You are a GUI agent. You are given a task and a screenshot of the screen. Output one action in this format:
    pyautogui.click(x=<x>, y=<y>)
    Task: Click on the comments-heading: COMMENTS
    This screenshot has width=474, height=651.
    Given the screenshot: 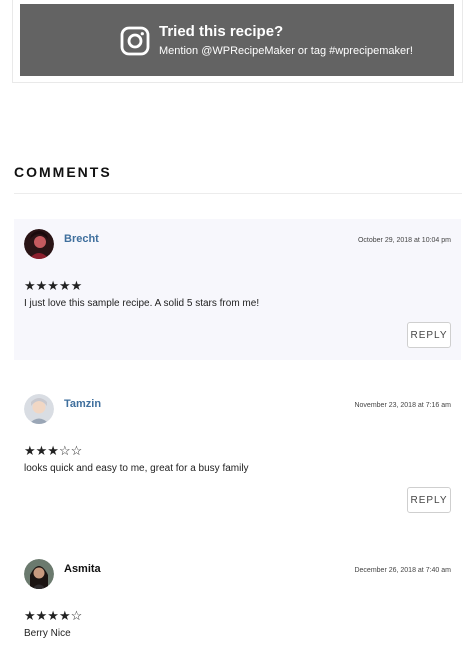 What is the action you would take?
    pyautogui.click(x=63, y=172)
    